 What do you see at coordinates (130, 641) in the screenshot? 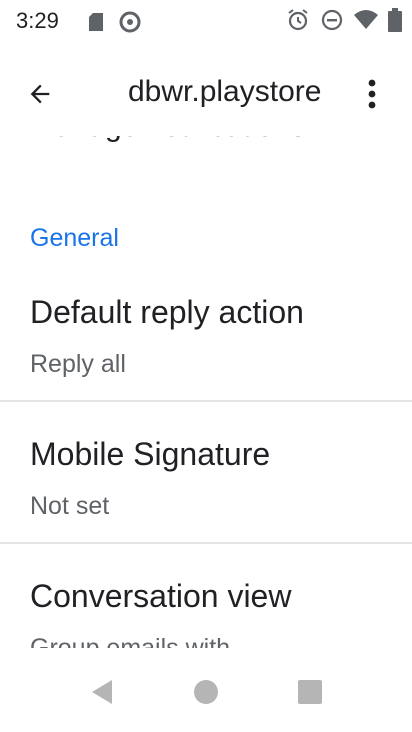
I see `pref-summary: Group emails with` at bounding box center [130, 641].